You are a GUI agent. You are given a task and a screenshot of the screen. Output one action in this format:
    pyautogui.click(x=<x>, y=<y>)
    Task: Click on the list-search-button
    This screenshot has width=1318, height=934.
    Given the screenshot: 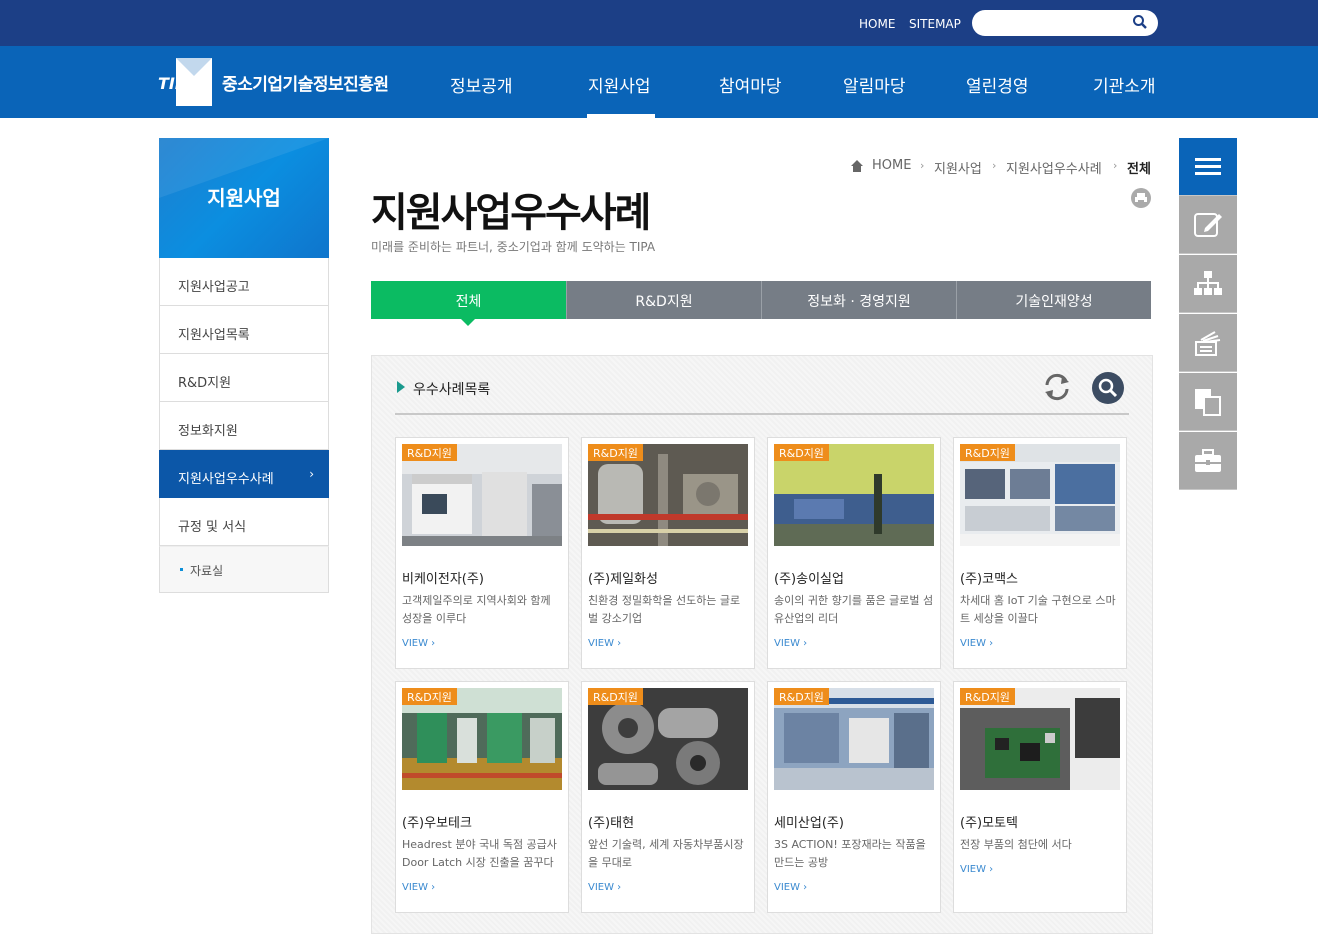 What is the action you would take?
    pyautogui.click(x=1108, y=388)
    